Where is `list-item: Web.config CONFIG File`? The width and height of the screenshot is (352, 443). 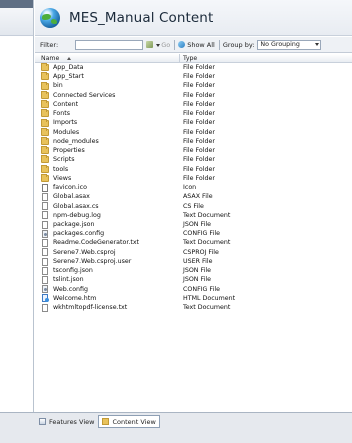
list-item: Web.config CONFIG File is located at coordinates (193, 289).